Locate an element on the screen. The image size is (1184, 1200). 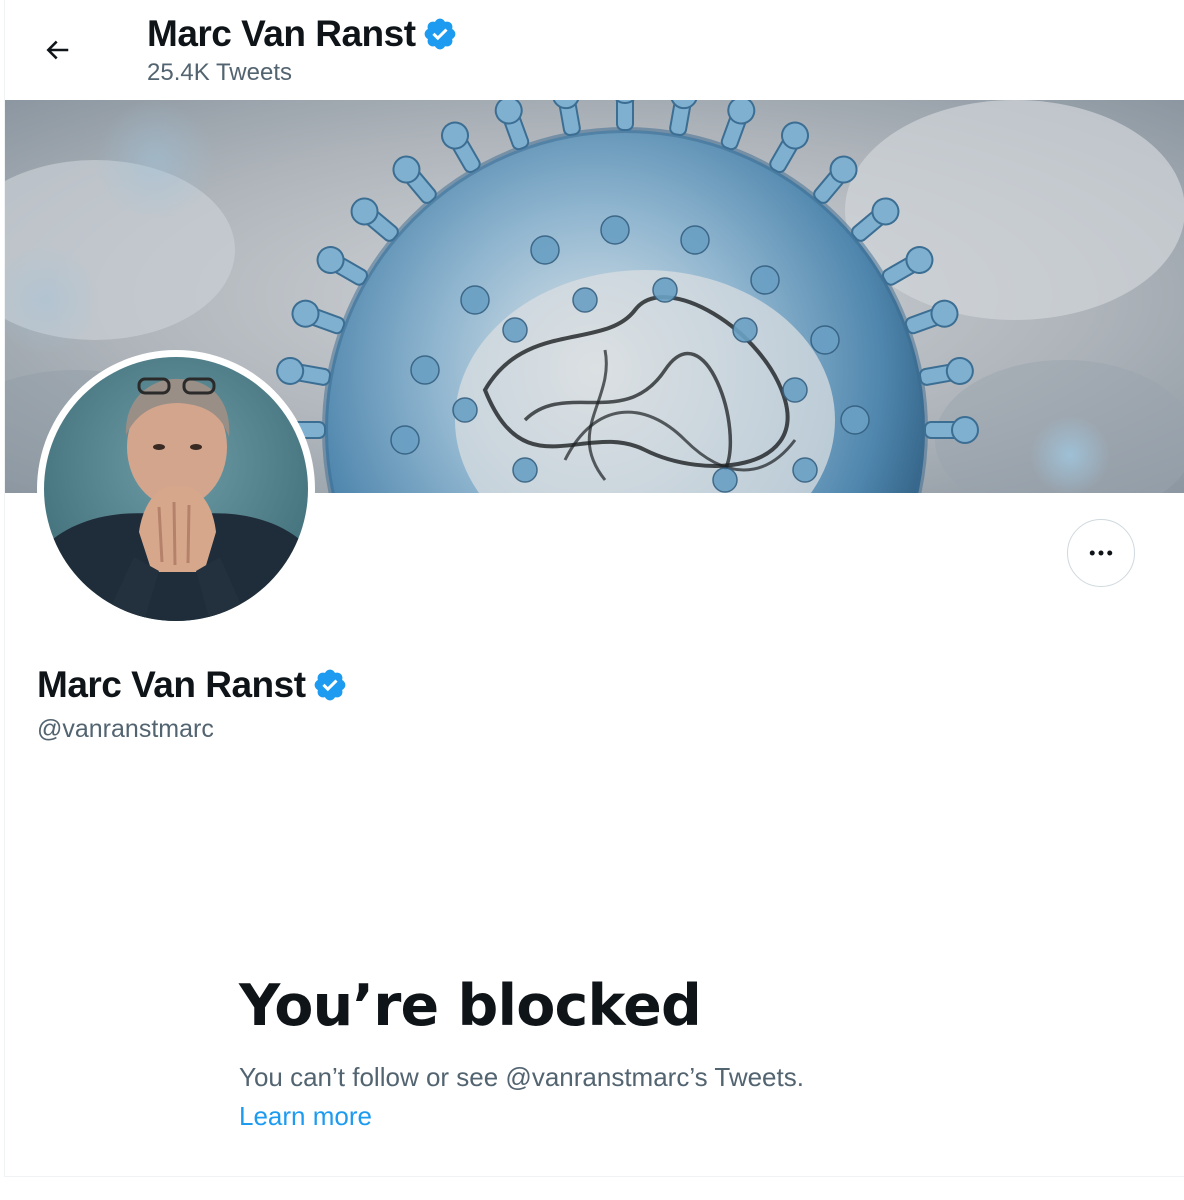
arrow-left-icon is located at coordinates (57, 50).